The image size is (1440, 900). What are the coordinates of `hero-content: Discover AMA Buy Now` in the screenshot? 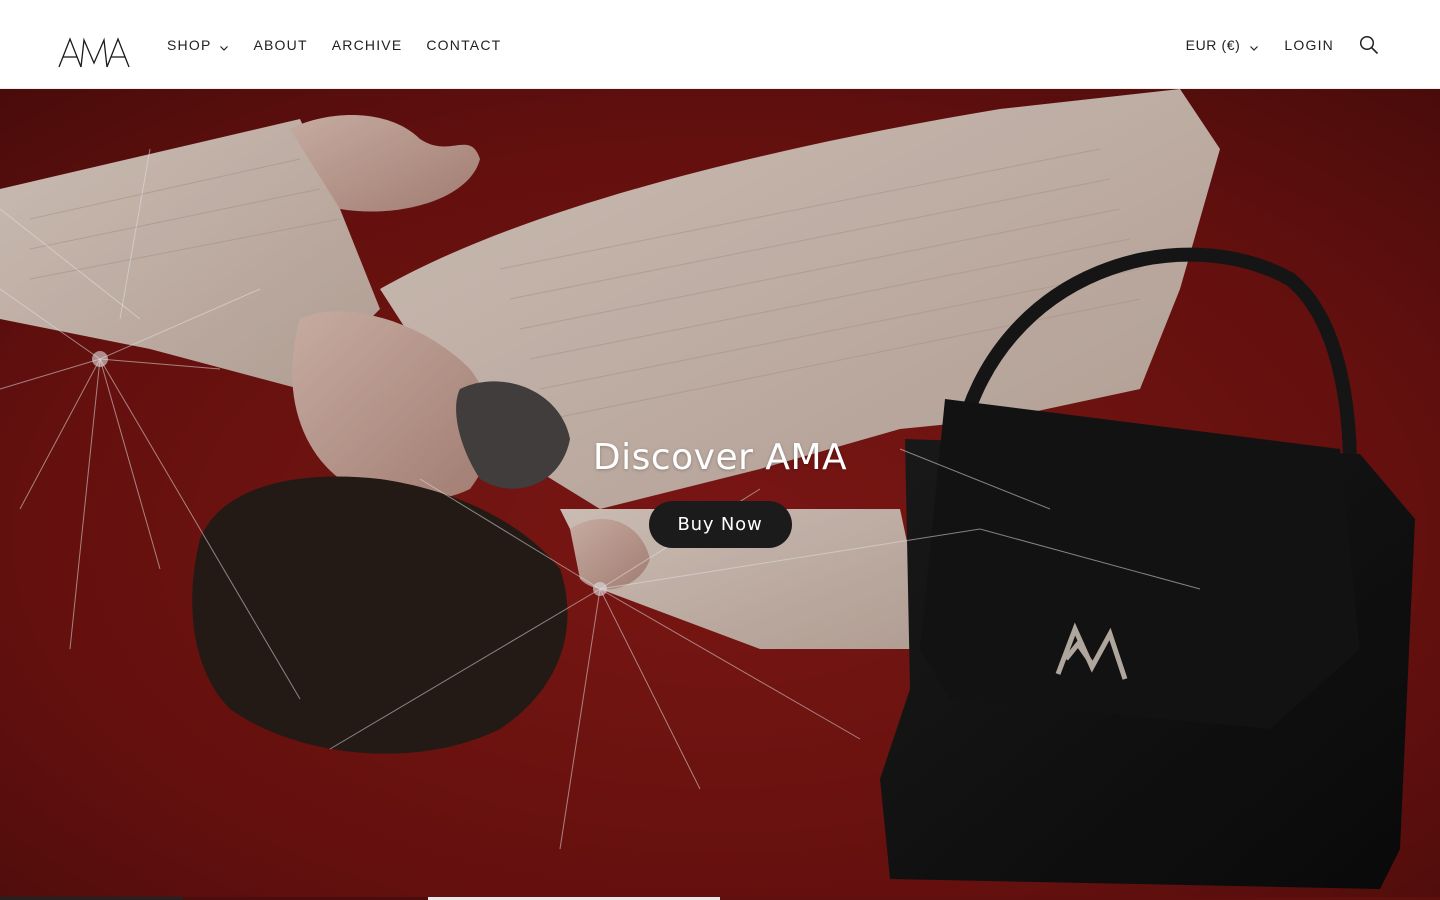 It's located at (720, 492).